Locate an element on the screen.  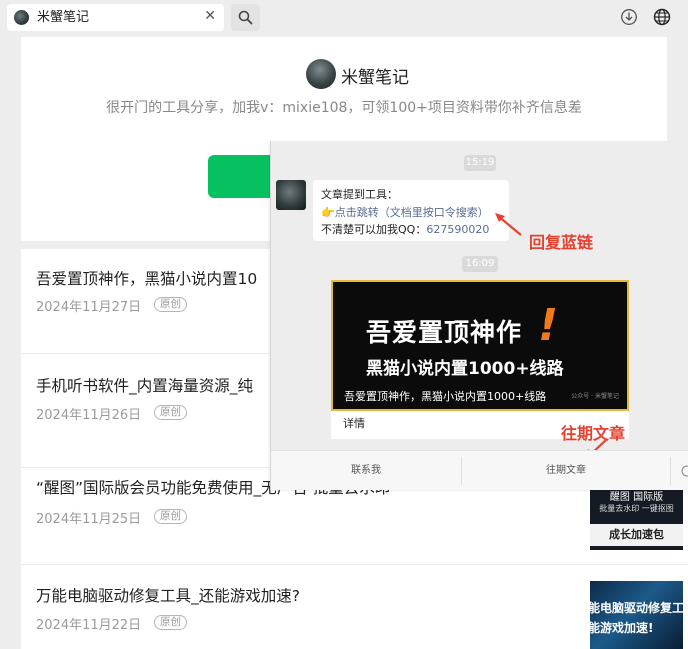
article-date: 2024年11月26日 is located at coordinates (89, 415).